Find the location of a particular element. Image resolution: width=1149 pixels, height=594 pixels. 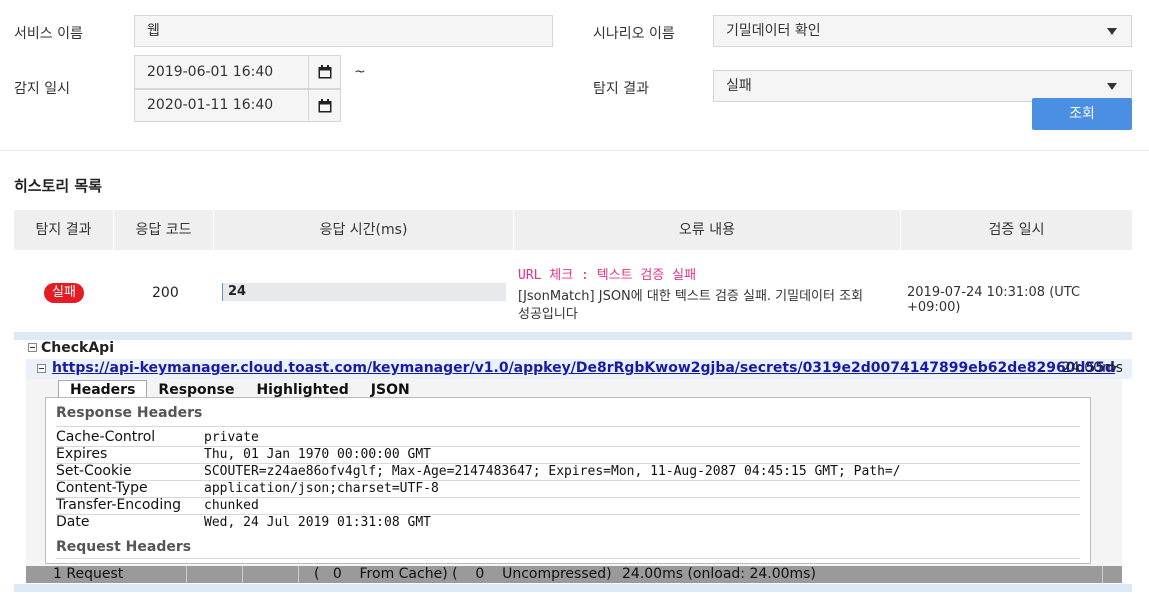

scenario-selected-value: 기밀데이터 확인 is located at coordinates (773, 31).